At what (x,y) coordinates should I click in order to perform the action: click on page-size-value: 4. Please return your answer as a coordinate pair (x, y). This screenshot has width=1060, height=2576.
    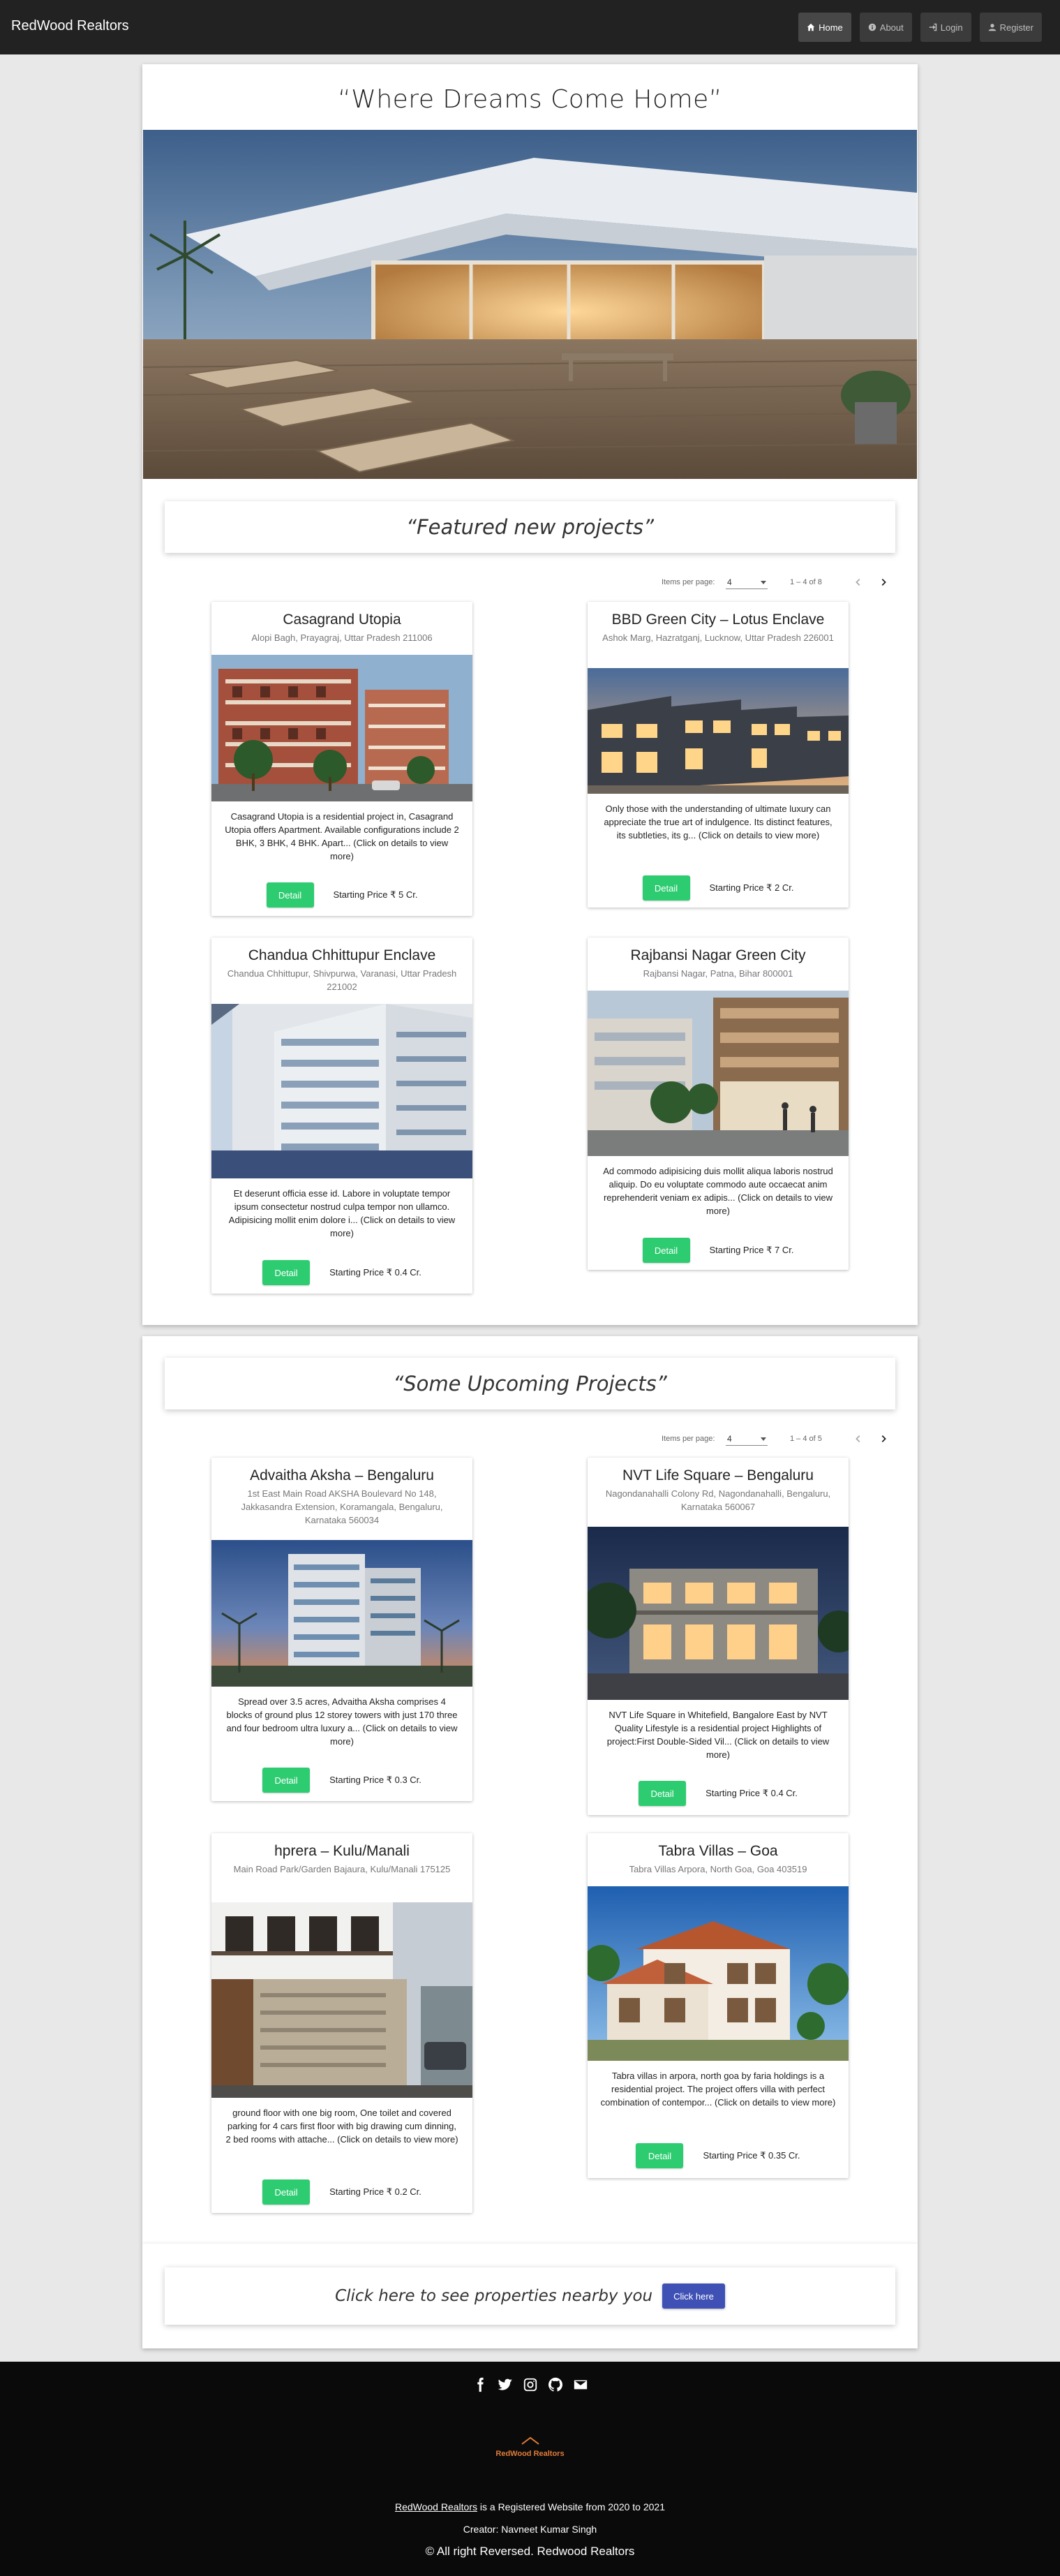
    Looking at the image, I should click on (729, 1439).